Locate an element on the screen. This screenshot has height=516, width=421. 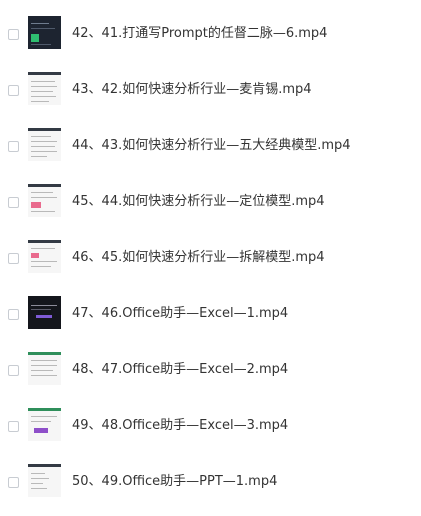
file-row: 45、44.如何快速分析行业—定位模型.mp4 is located at coordinates (210, 202).